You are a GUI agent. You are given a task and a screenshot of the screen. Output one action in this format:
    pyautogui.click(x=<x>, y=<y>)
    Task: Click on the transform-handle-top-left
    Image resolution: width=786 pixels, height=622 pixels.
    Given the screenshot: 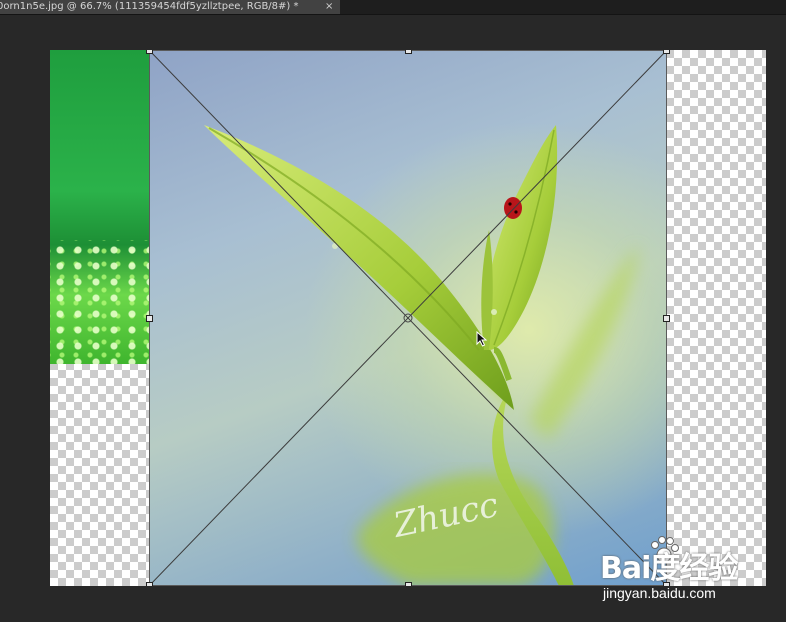 What is the action you would take?
    pyautogui.click(x=149, y=52)
    